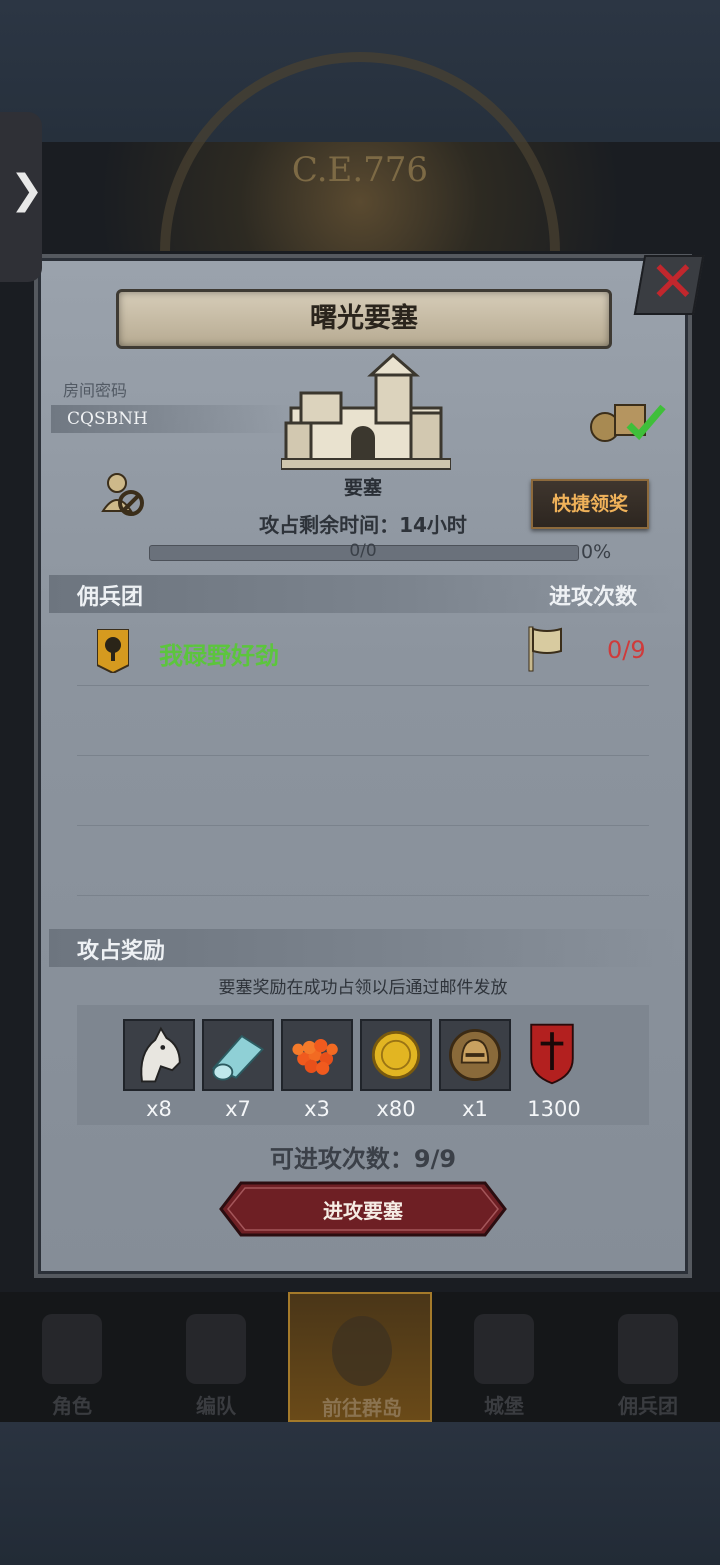  What do you see at coordinates (396, 1109) in the screenshot?
I see `reward-qty: x80` at bounding box center [396, 1109].